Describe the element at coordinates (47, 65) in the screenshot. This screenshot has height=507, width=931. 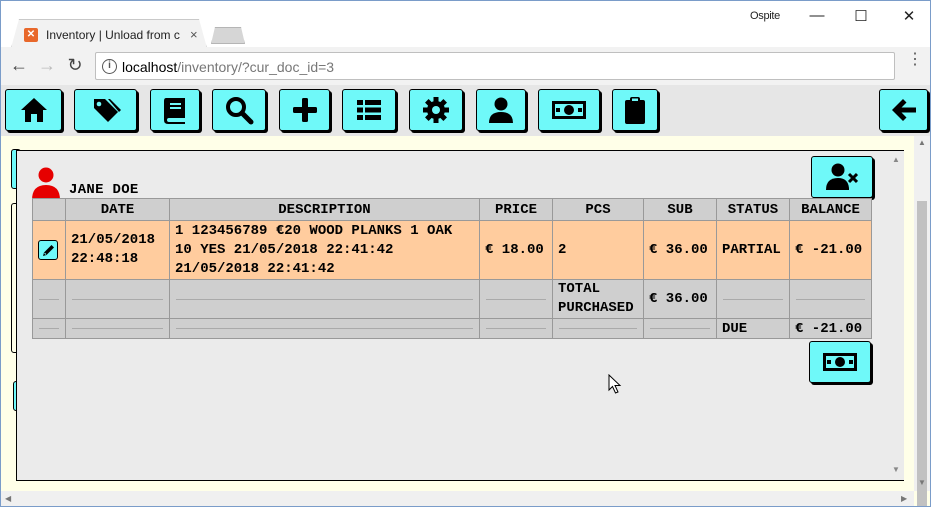
I see `forward-icon: →` at that location.